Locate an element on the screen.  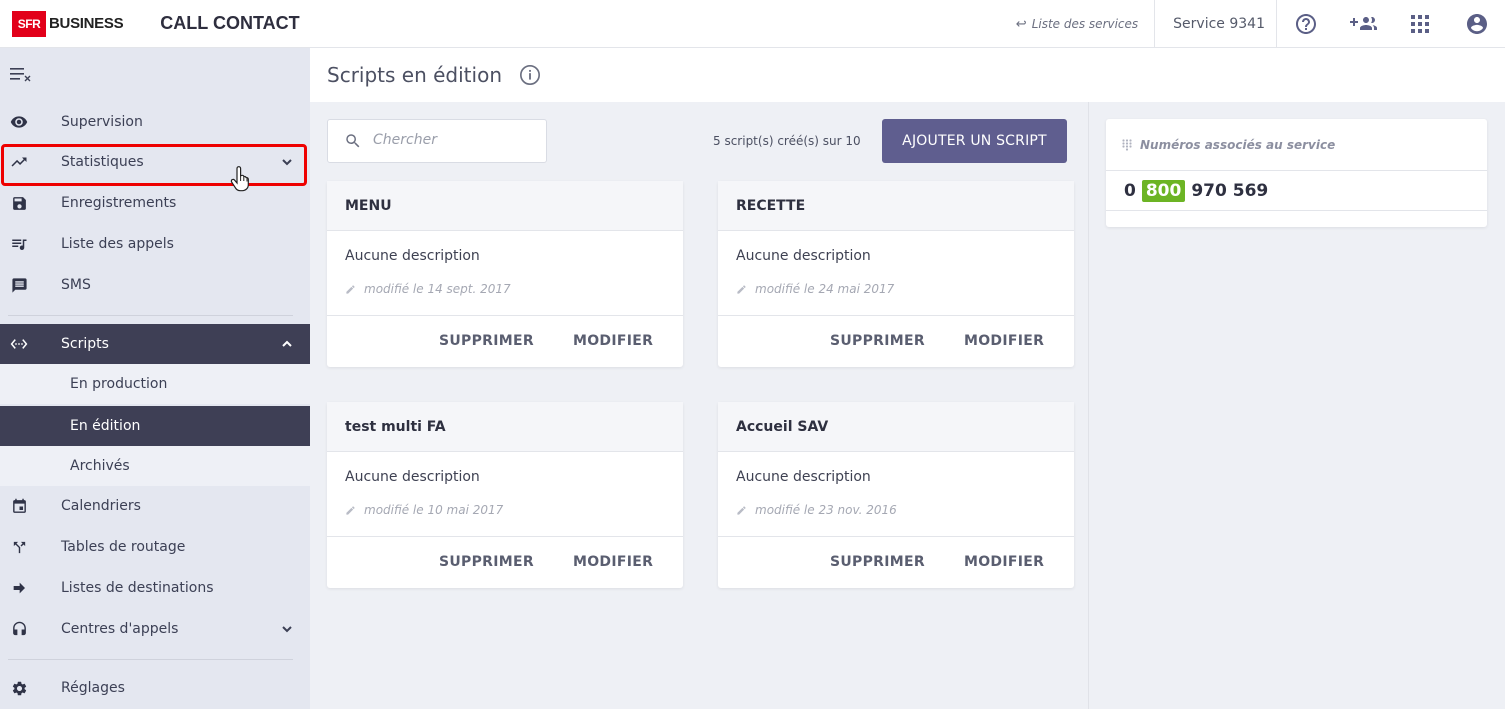
page-title-bar: Scripts en édition is located at coordinates (907, 75).